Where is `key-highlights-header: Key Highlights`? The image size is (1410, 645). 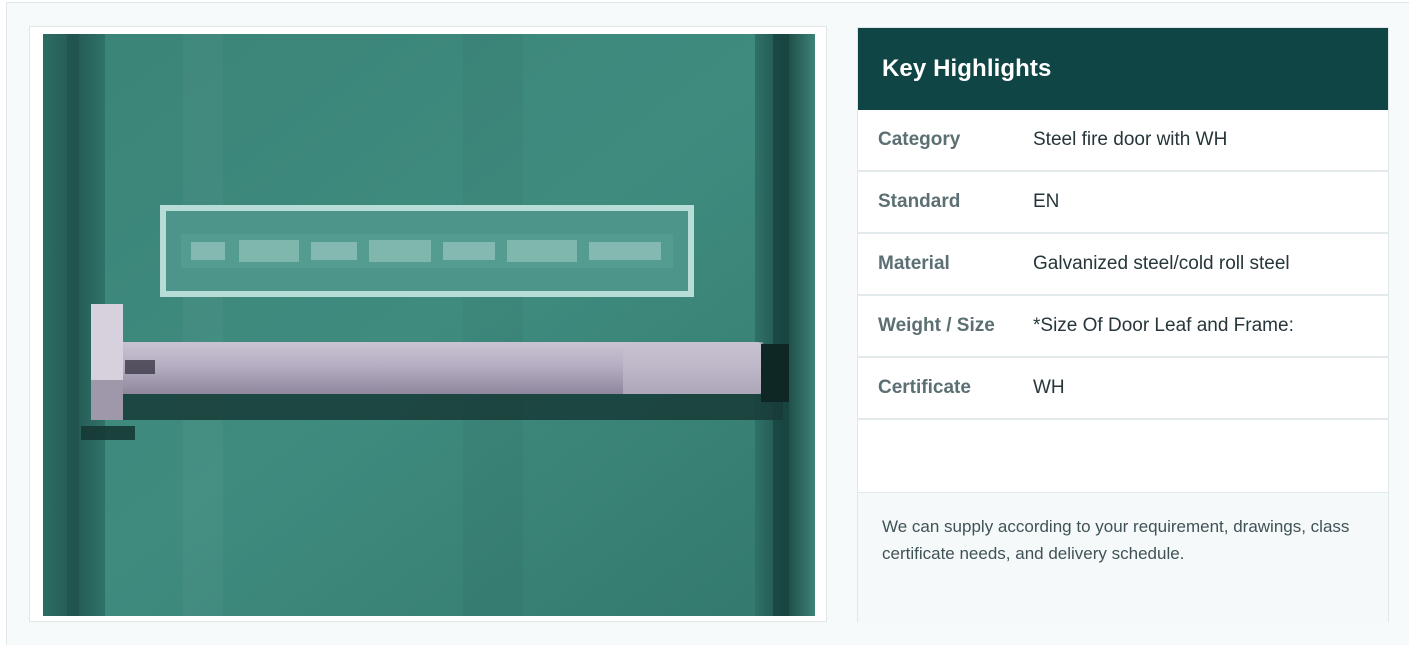
key-highlights-header: Key Highlights is located at coordinates (1123, 69).